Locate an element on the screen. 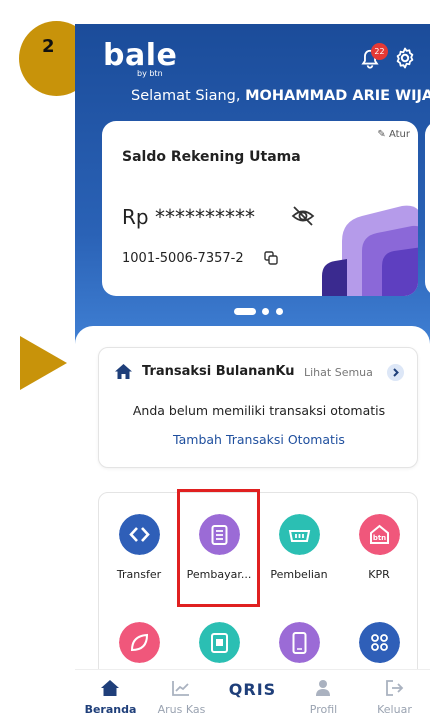 Image resolution: width=430 pixels, height=723 pixels. house-icon: btn is located at coordinates (379, 534).